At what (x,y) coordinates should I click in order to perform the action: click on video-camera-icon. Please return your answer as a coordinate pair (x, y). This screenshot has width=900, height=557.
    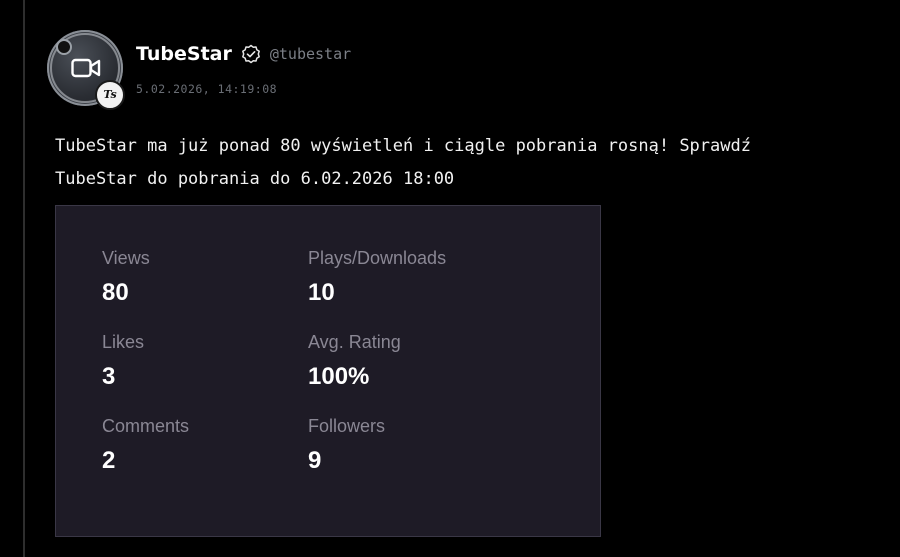
    Looking at the image, I should click on (86, 68).